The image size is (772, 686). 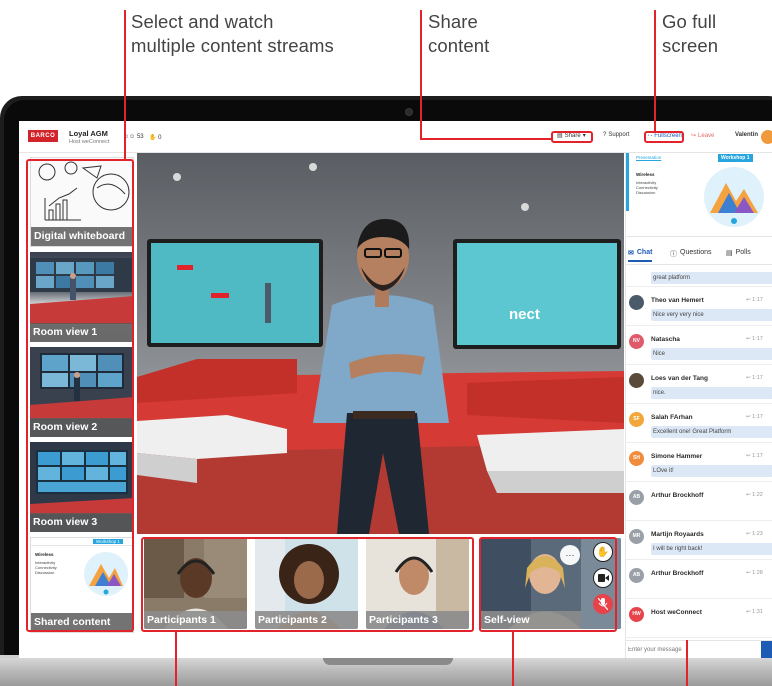 I want to click on slide-presentation-link: Presentation, so click(x=648, y=157).